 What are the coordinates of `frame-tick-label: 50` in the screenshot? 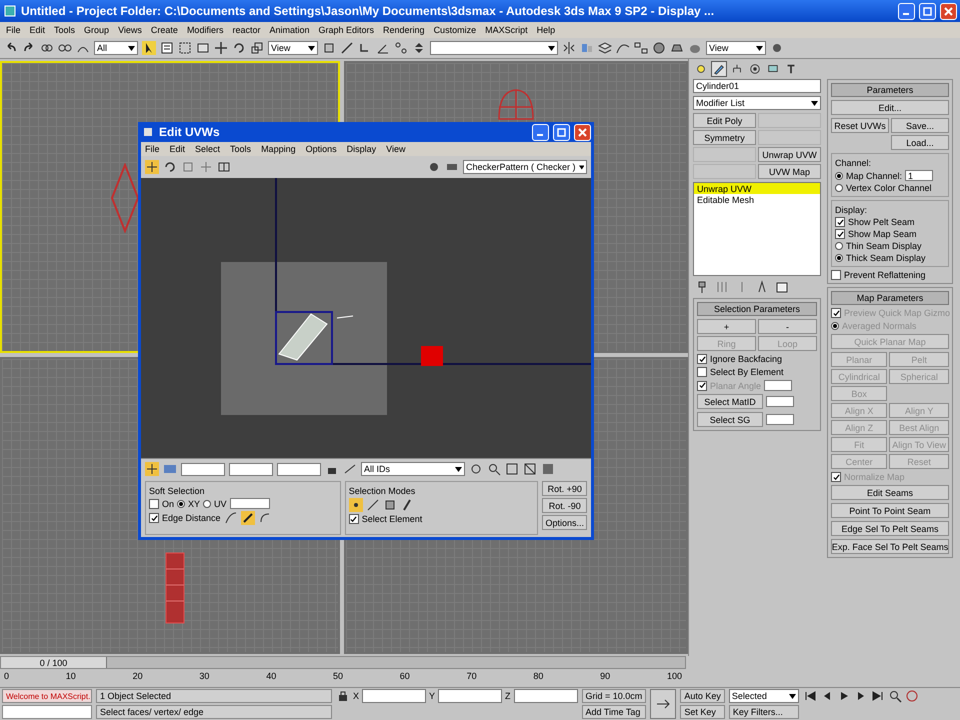 It's located at (337, 676).